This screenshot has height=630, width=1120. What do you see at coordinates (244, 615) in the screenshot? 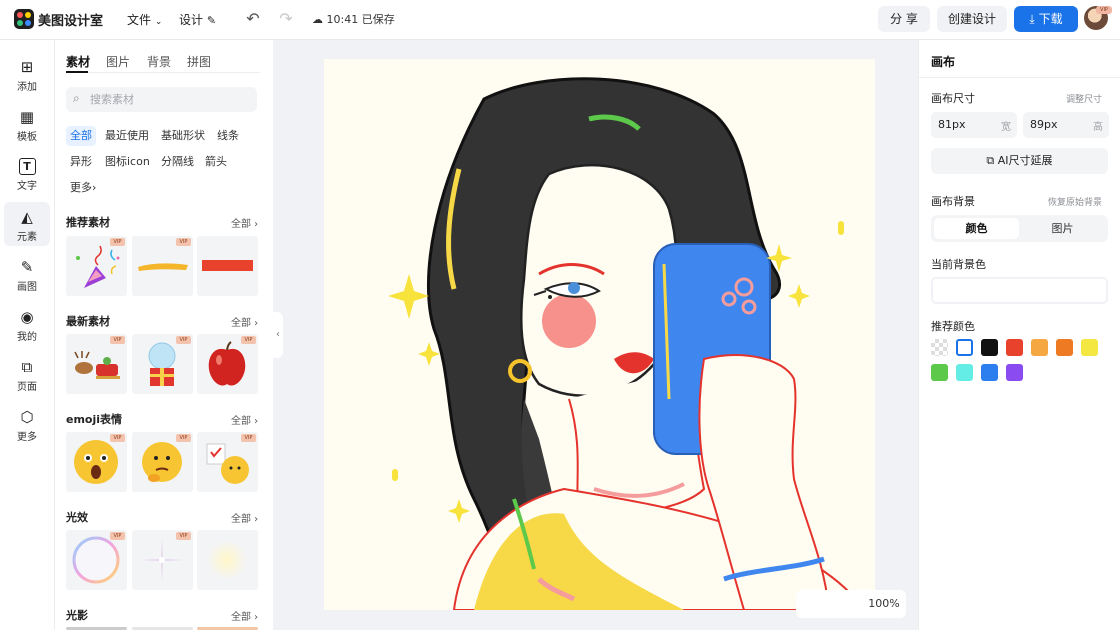
I see `section-shadows-all: 全部 ›` at bounding box center [244, 615].